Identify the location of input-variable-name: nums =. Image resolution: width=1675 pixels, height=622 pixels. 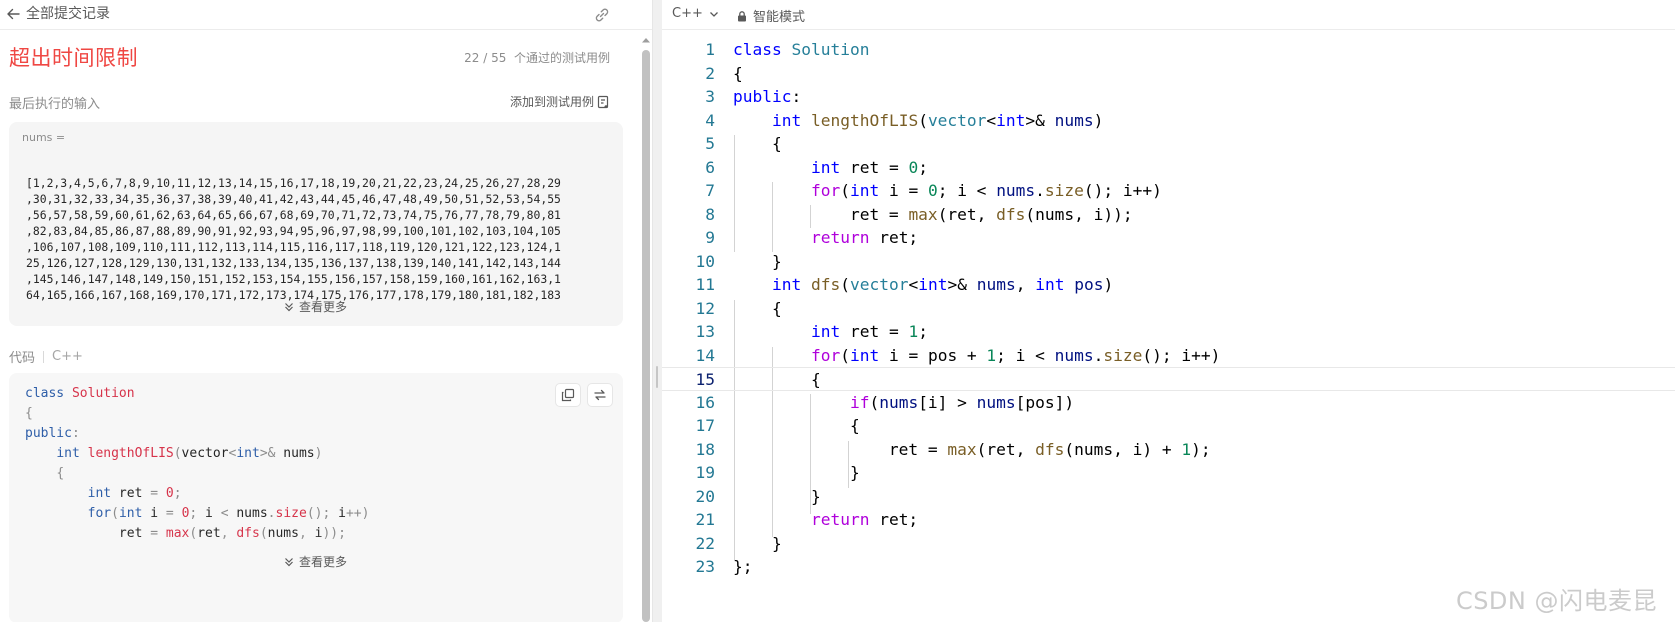
(44, 137).